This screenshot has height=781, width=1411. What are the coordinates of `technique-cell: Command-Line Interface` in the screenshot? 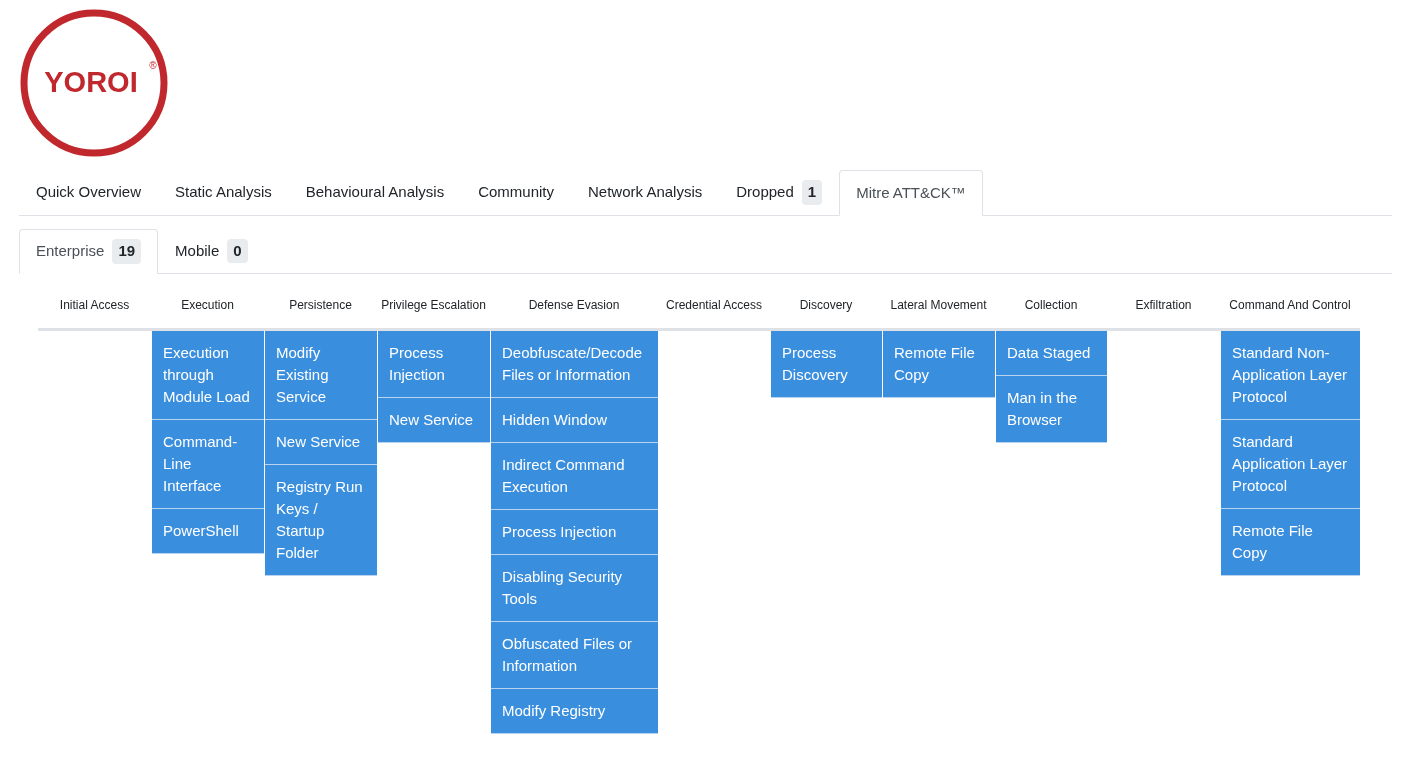 It's located at (208, 464).